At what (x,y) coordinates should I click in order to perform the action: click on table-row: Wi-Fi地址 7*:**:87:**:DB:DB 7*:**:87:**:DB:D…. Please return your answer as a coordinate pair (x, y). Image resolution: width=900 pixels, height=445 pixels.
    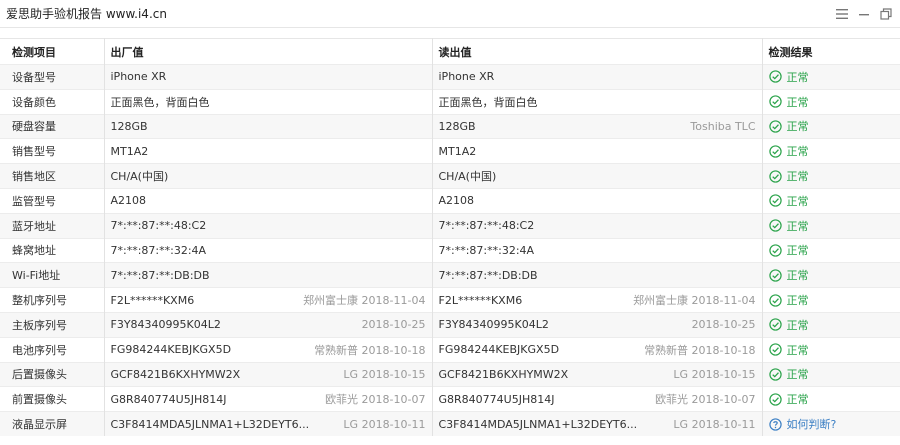
    Looking at the image, I should click on (450, 275).